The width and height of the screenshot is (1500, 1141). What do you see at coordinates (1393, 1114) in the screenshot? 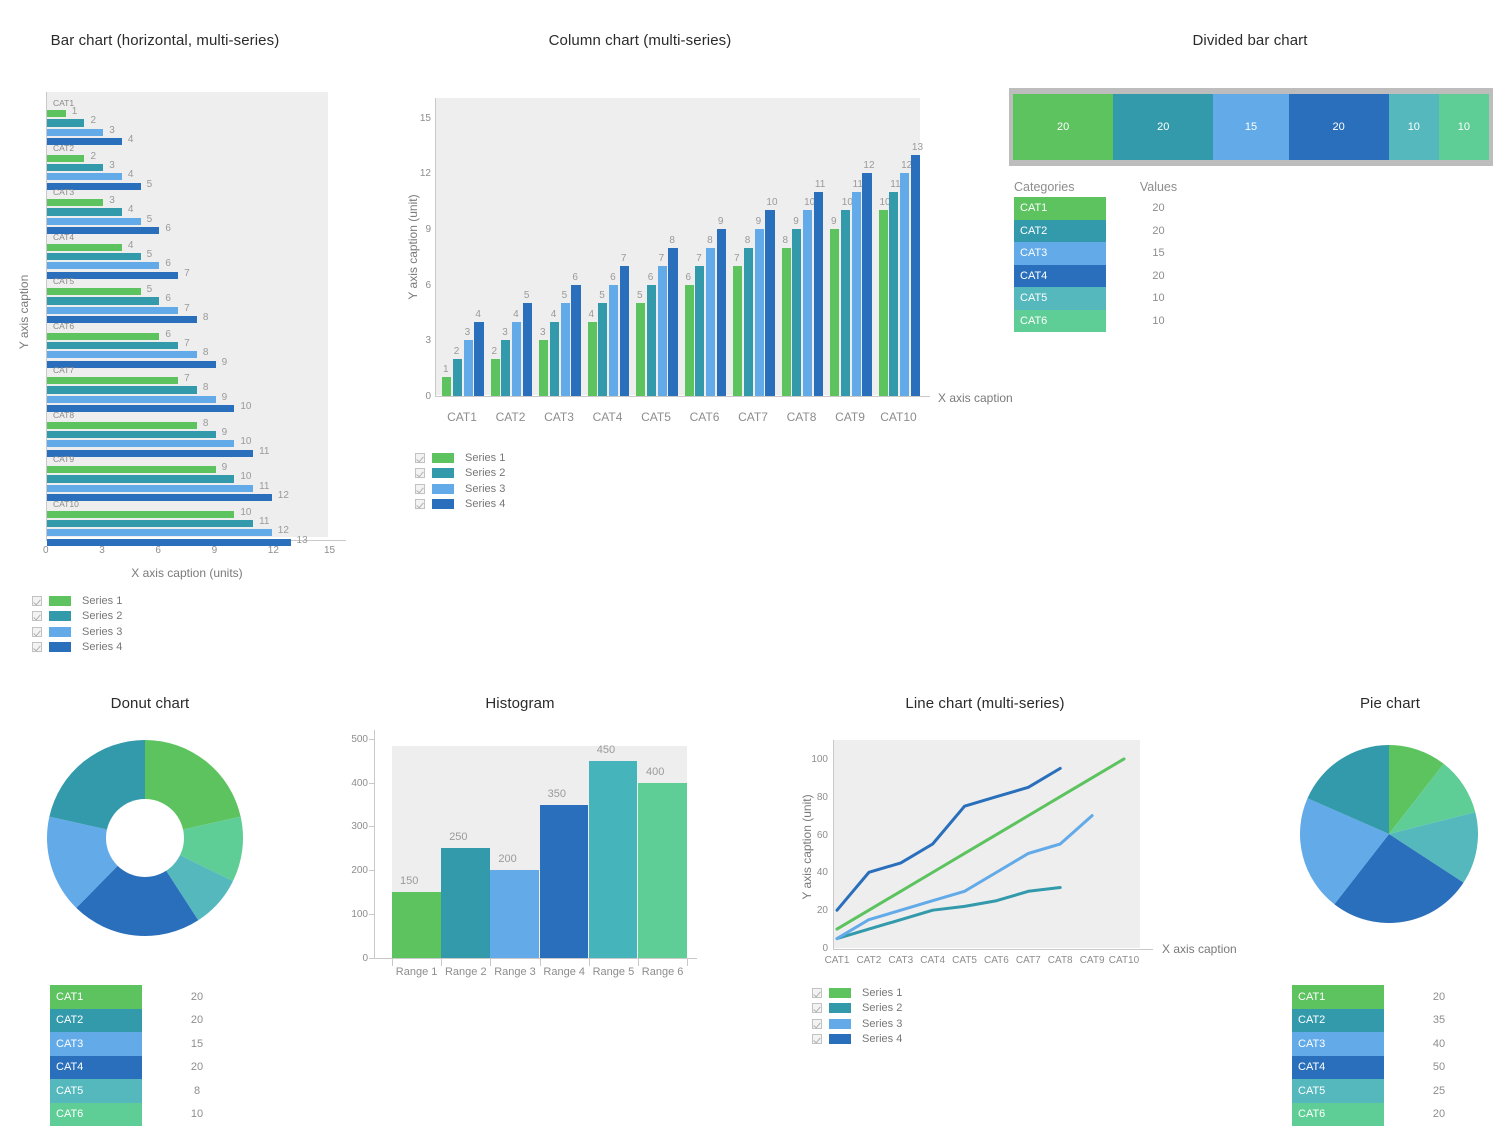
I see `table-row: CAT6 20` at bounding box center [1393, 1114].